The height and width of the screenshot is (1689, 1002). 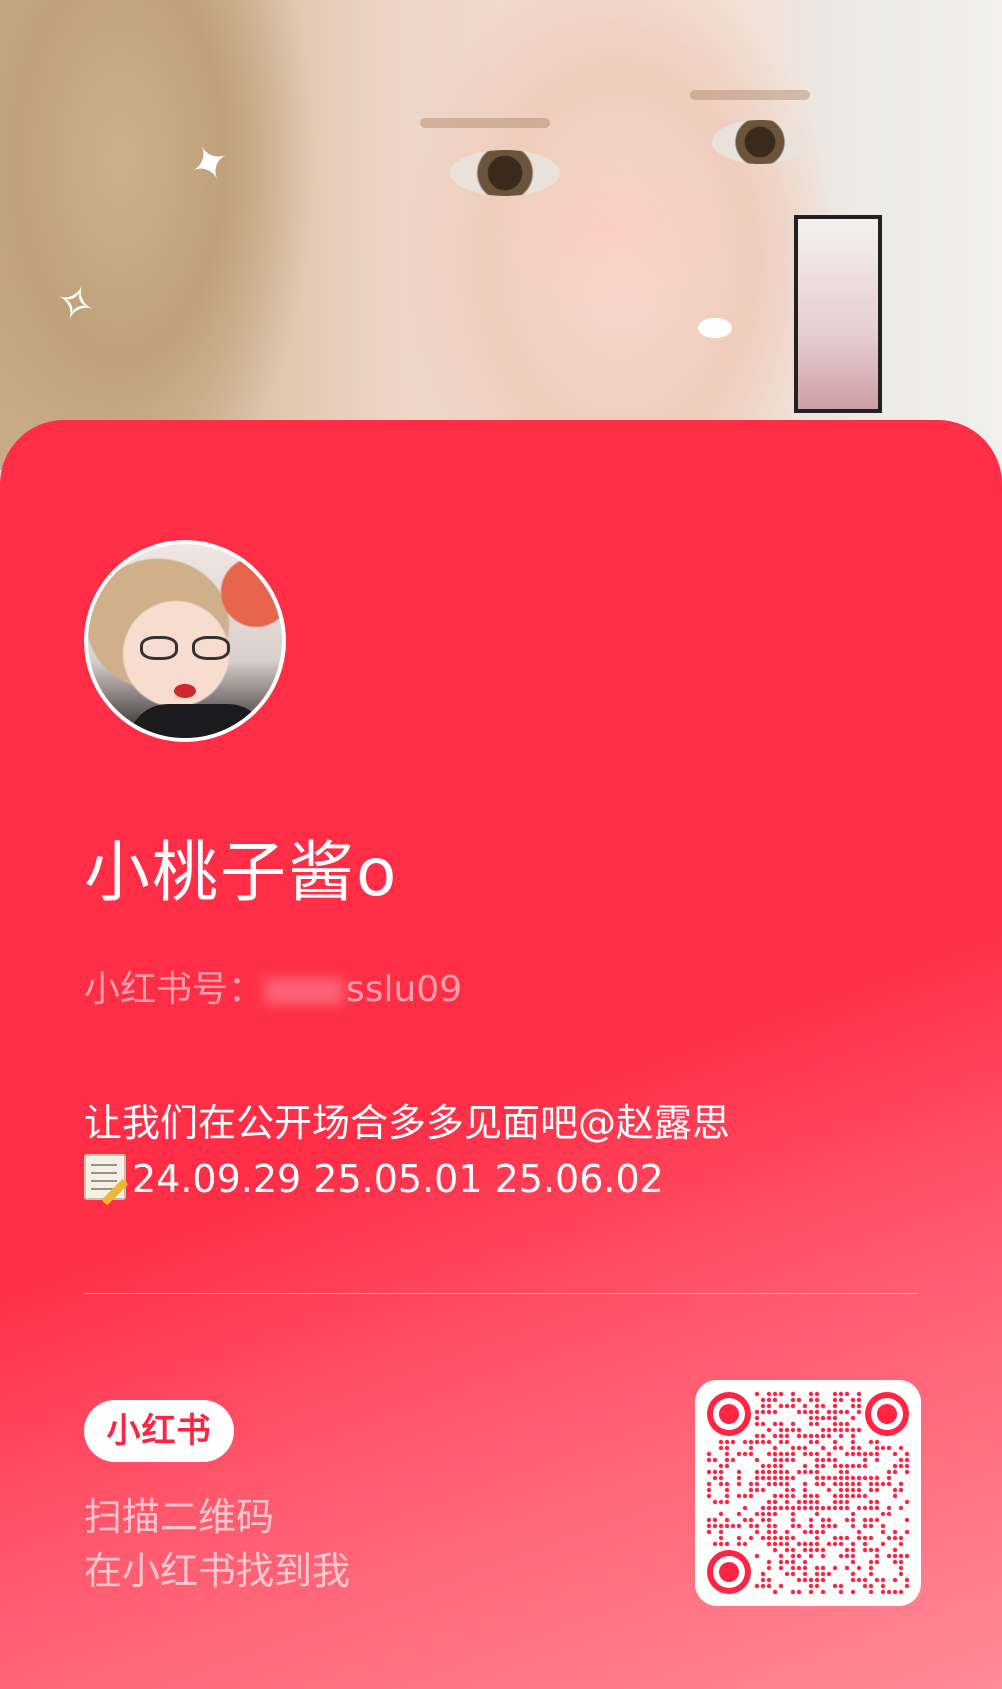 I want to click on cover-photo-wall-frame, so click(x=838, y=314).